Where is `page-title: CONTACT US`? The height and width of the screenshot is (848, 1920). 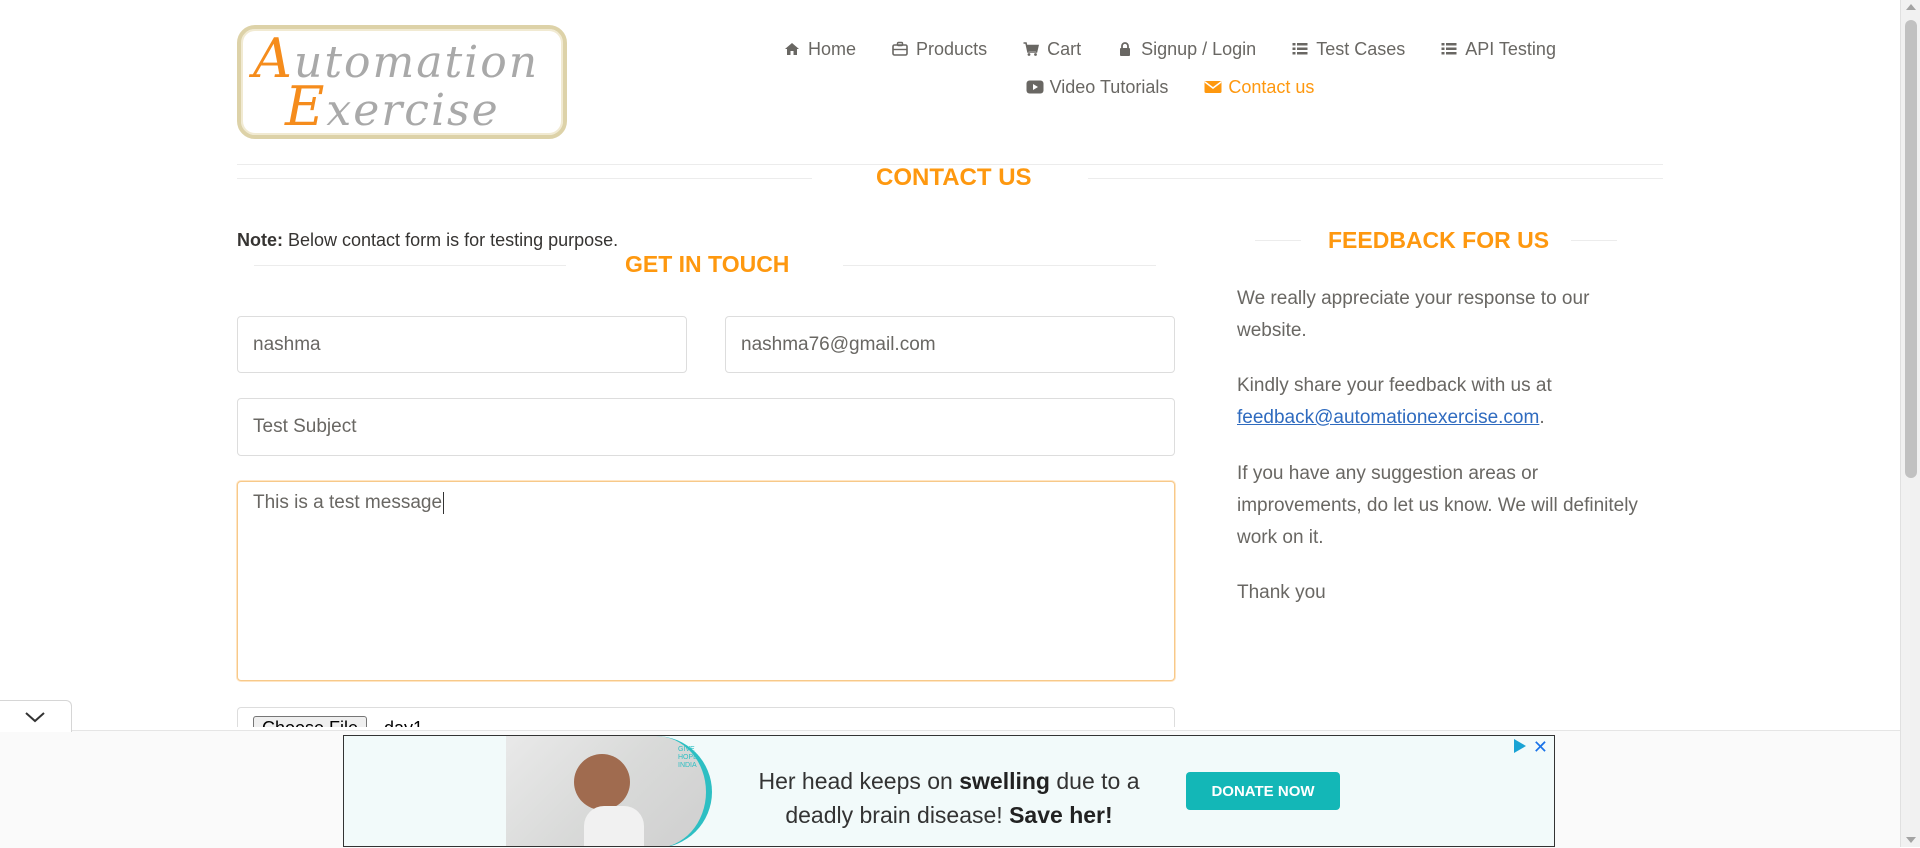
page-title: CONTACT US is located at coordinates (954, 177).